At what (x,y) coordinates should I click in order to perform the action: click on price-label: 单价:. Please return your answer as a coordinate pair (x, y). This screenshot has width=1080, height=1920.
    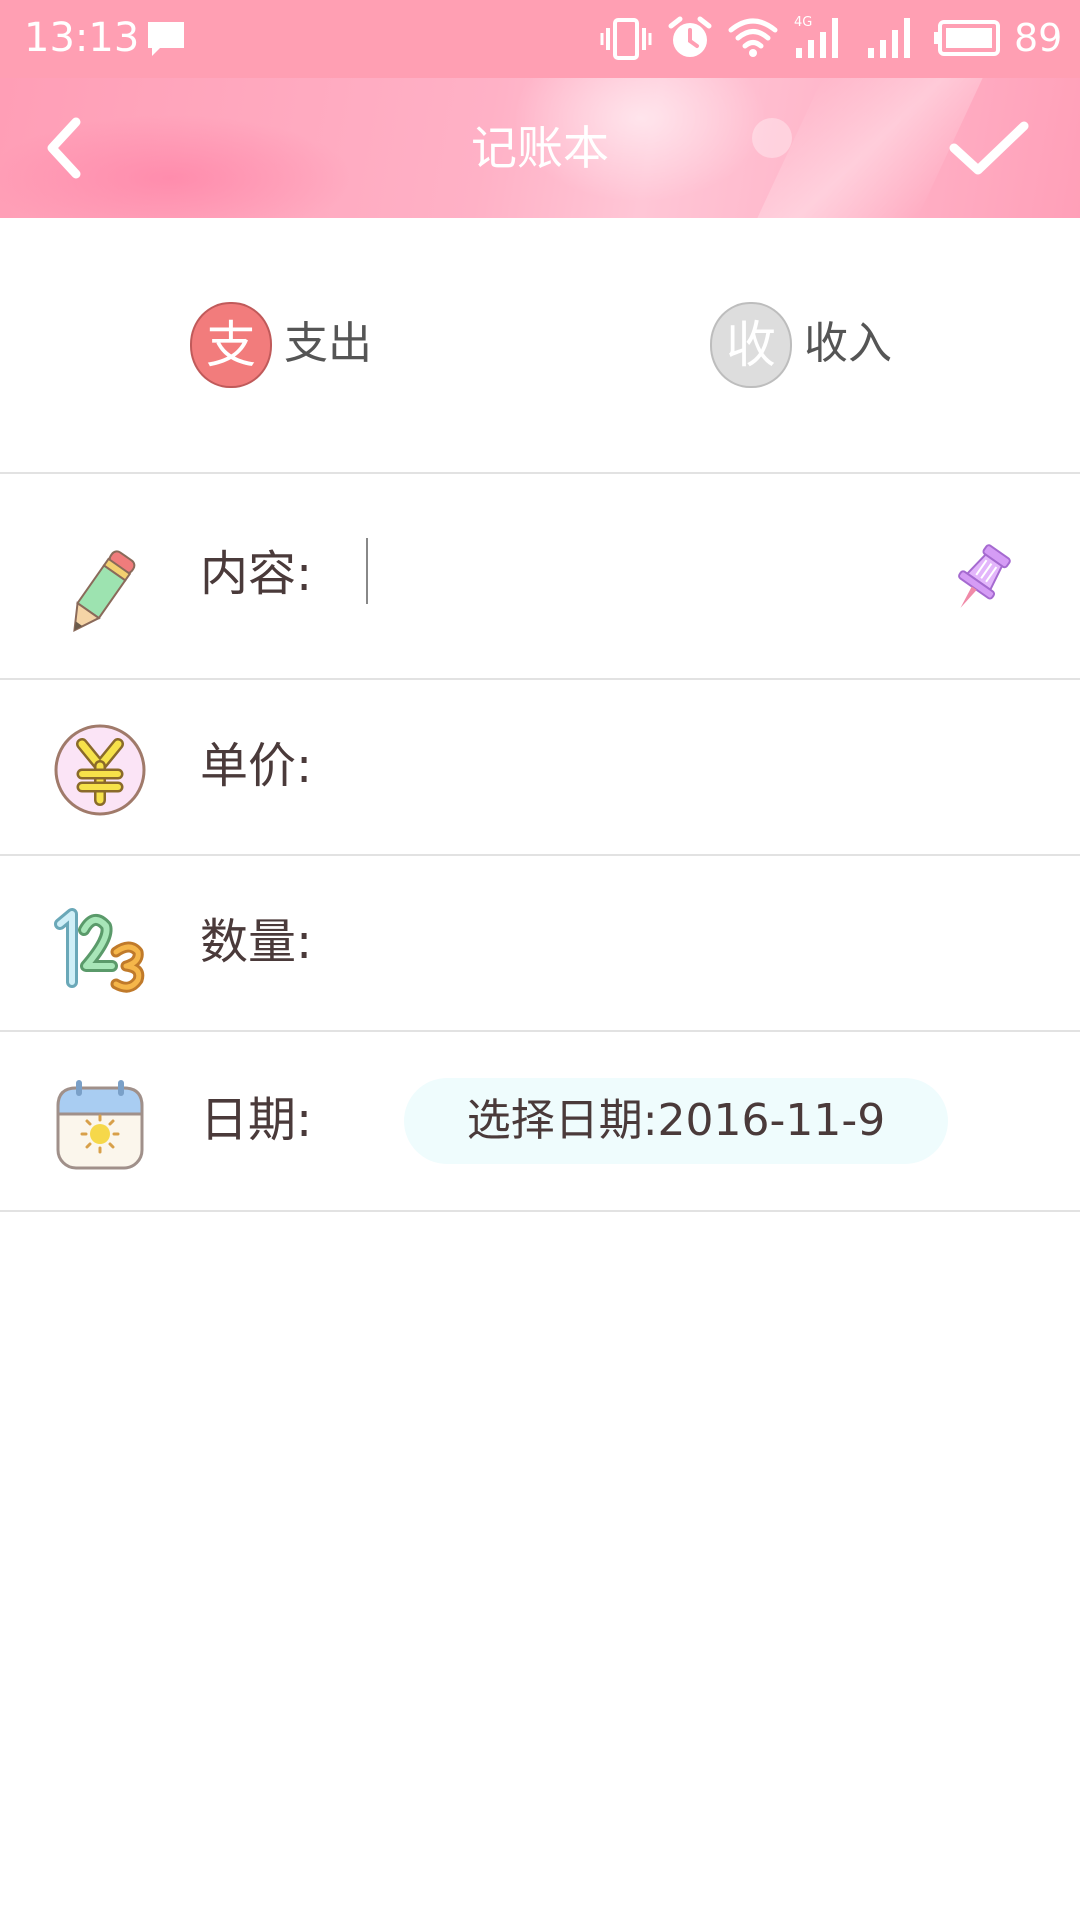
    Looking at the image, I should click on (256, 766).